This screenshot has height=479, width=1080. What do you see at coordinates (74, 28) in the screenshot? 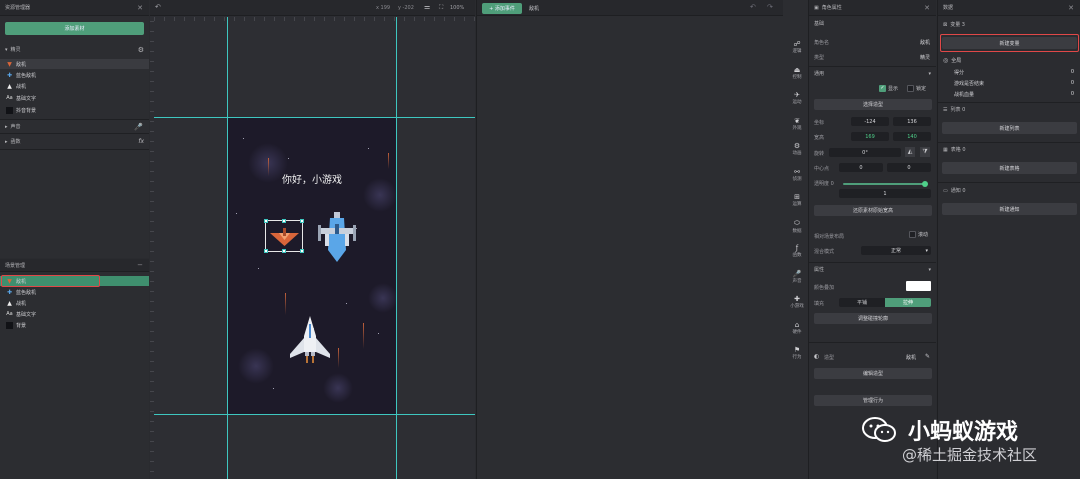
I see `add-asset-button: 添加素材` at bounding box center [74, 28].